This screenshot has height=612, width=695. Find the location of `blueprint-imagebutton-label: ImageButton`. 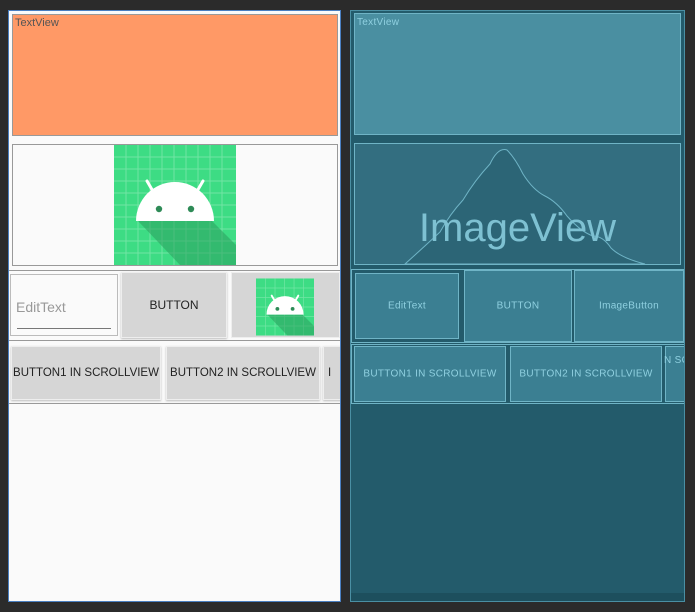

blueprint-imagebutton-label: ImageButton is located at coordinates (628, 306).